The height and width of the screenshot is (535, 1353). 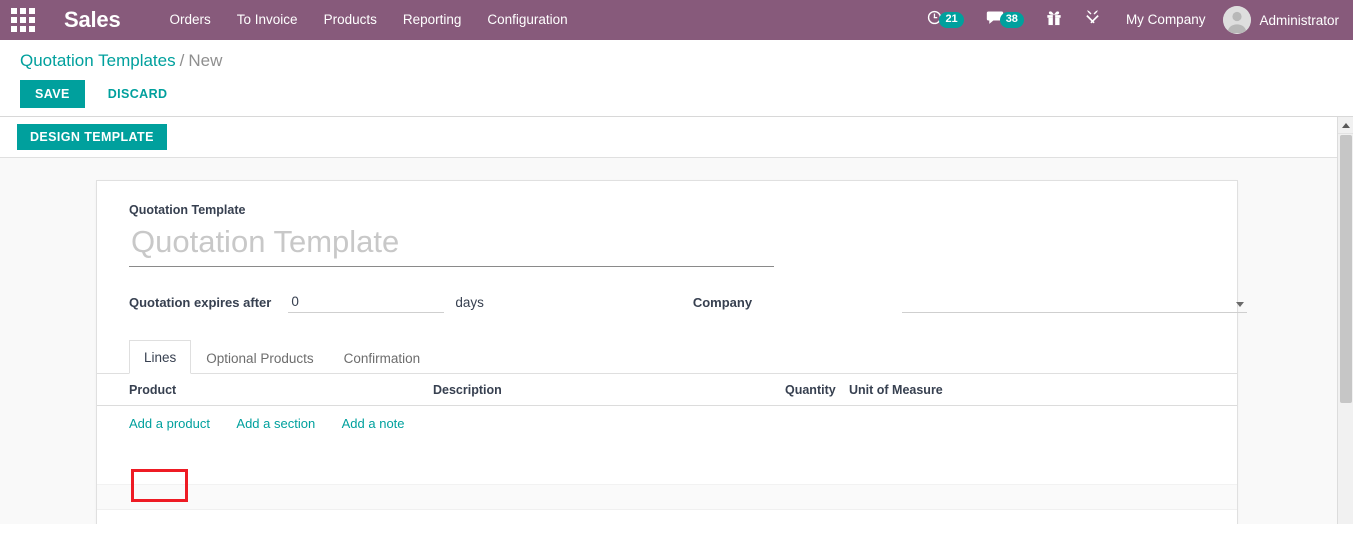 I want to click on column-header-unit-of-measure: Unit of Measure, so click(x=918, y=390).